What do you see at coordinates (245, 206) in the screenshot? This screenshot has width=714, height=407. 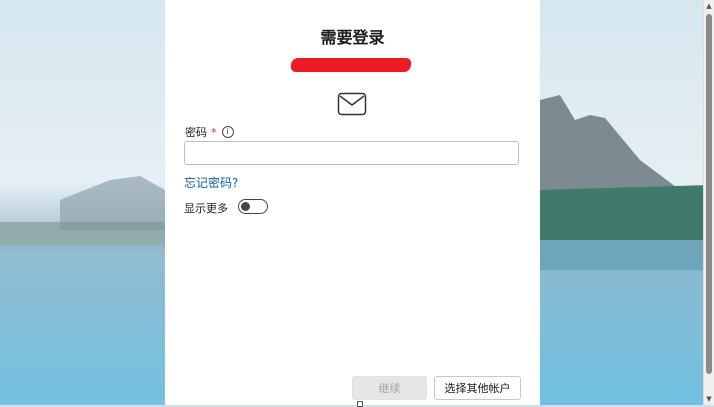 I see `toggle-knob` at bounding box center [245, 206].